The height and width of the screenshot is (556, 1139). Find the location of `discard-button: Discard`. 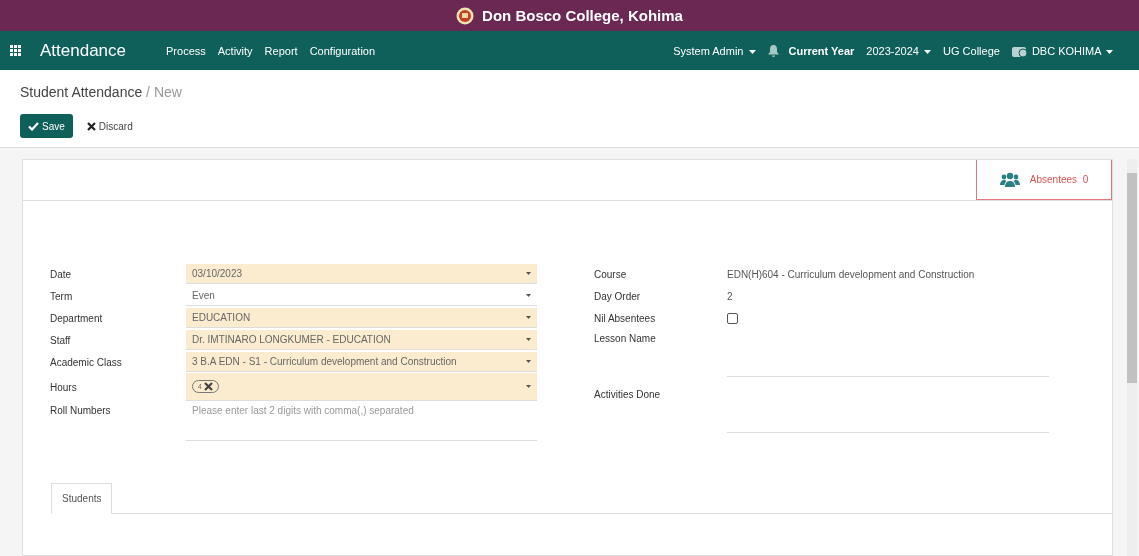

discard-button: Discard is located at coordinates (109, 126).